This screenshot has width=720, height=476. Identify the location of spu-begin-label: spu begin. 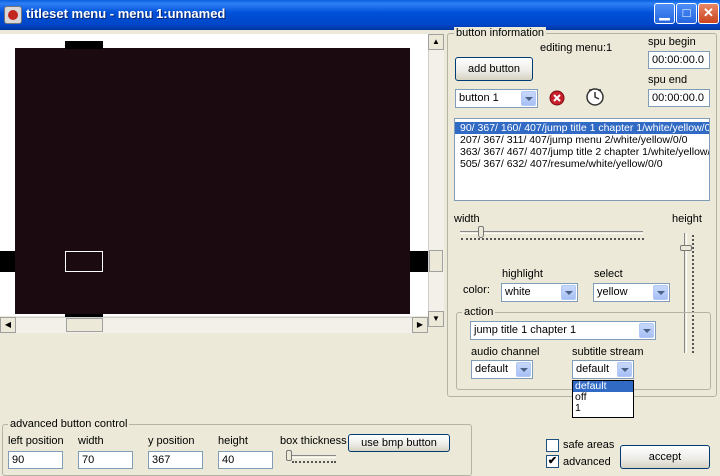
(672, 42).